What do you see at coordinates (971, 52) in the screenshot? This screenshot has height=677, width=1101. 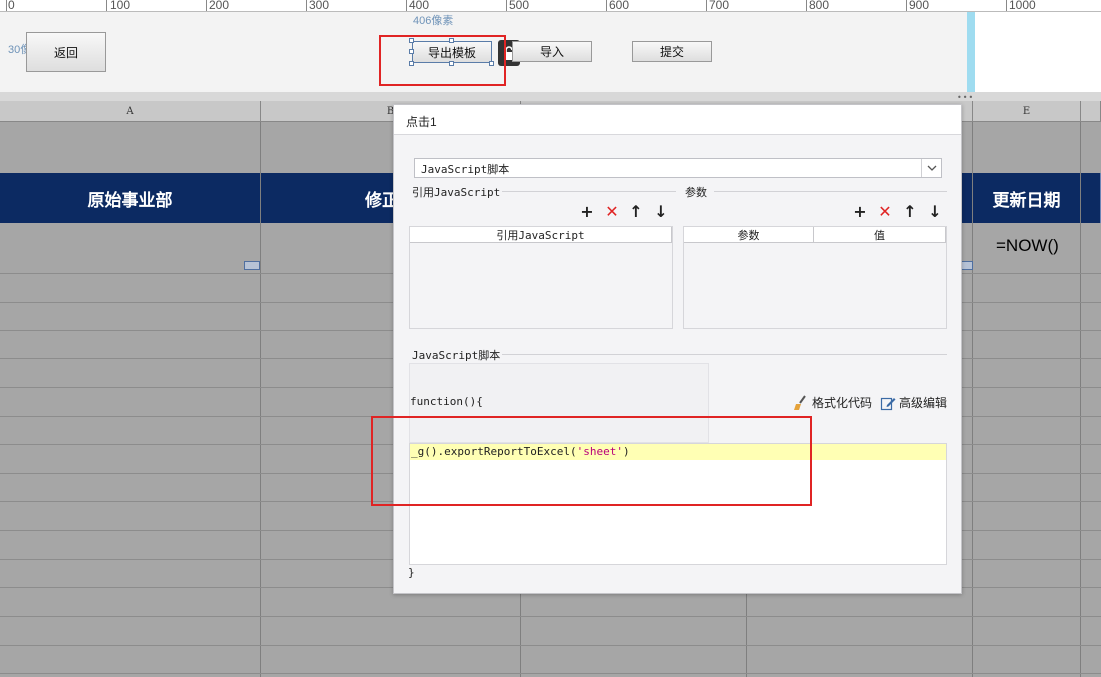 I see `canvas-edge` at bounding box center [971, 52].